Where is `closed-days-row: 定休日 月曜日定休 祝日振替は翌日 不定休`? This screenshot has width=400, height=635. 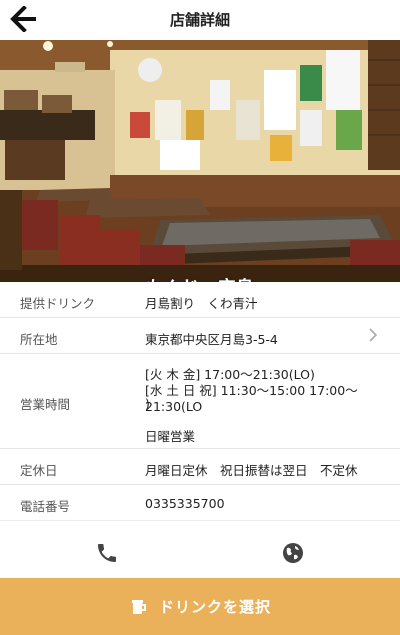
closed-days-row: 定休日 月曜日定休 祝日振替は翌日 不定休 is located at coordinates (200, 467).